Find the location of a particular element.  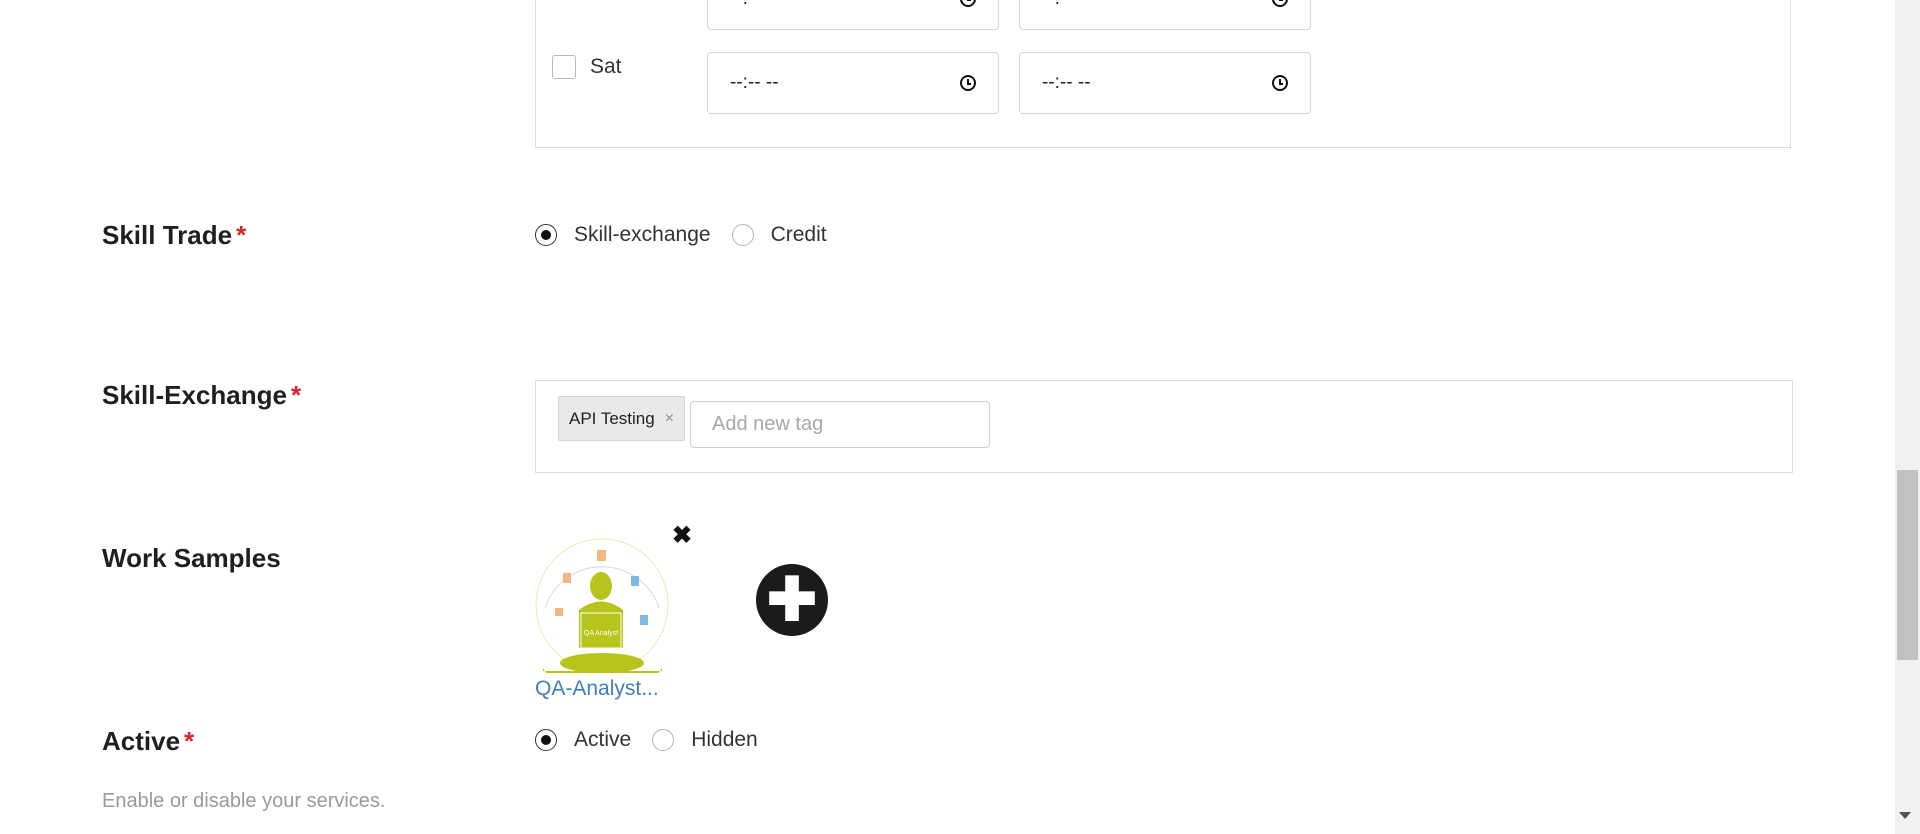

active-radio-group: Active Hidden is located at coordinates (657, 740).